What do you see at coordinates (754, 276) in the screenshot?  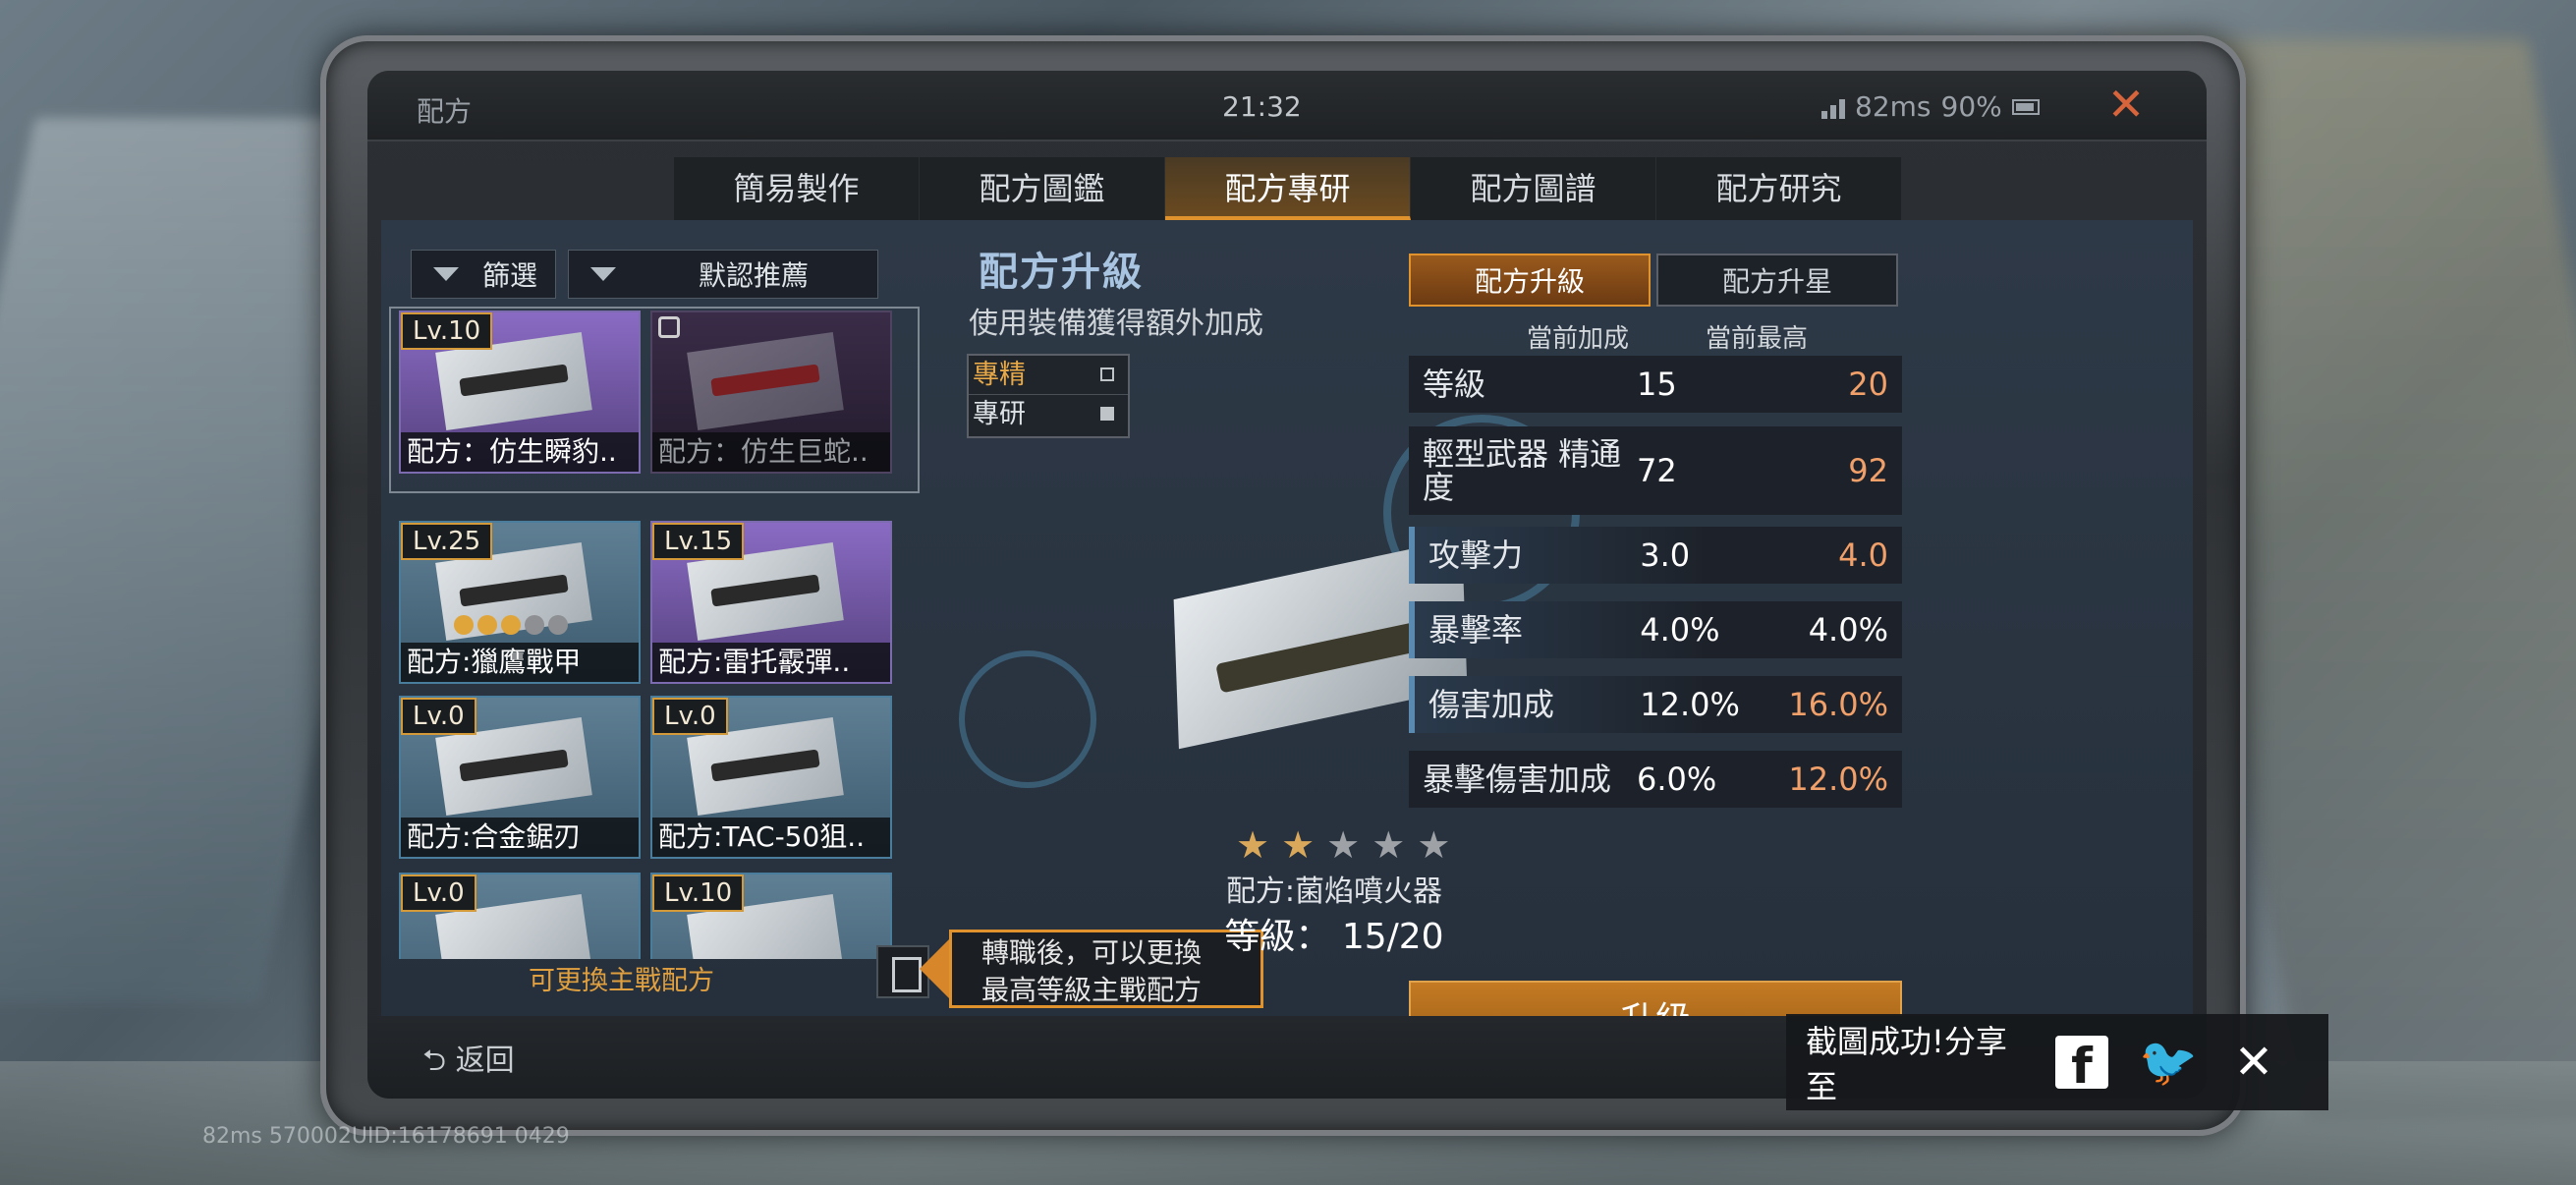 I see `sort-label: 默認推薦` at bounding box center [754, 276].